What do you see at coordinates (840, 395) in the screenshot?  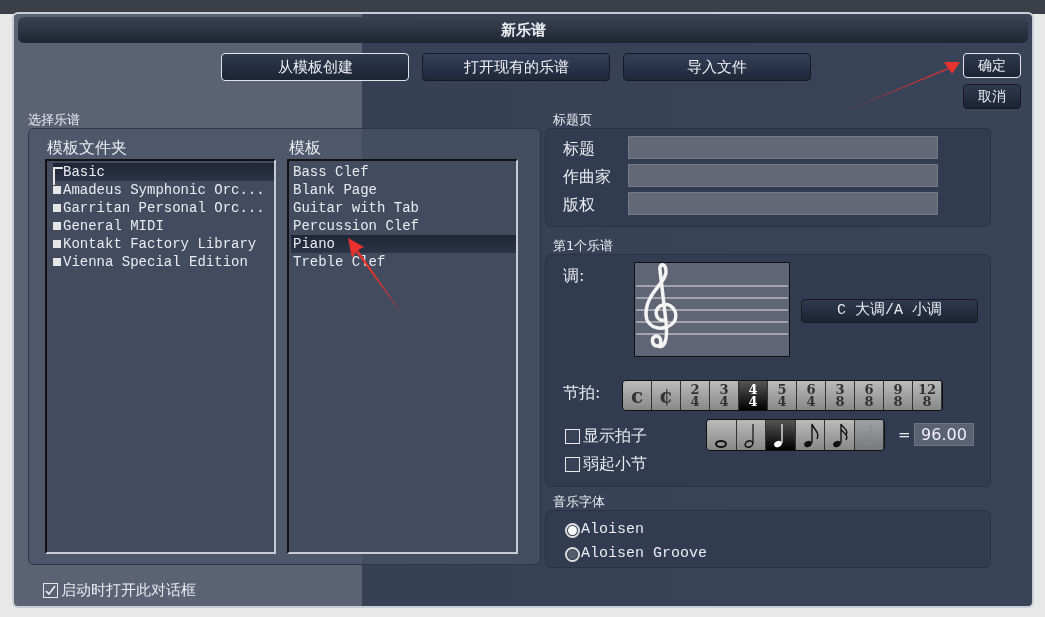 I see `meter-button: 3 8` at bounding box center [840, 395].